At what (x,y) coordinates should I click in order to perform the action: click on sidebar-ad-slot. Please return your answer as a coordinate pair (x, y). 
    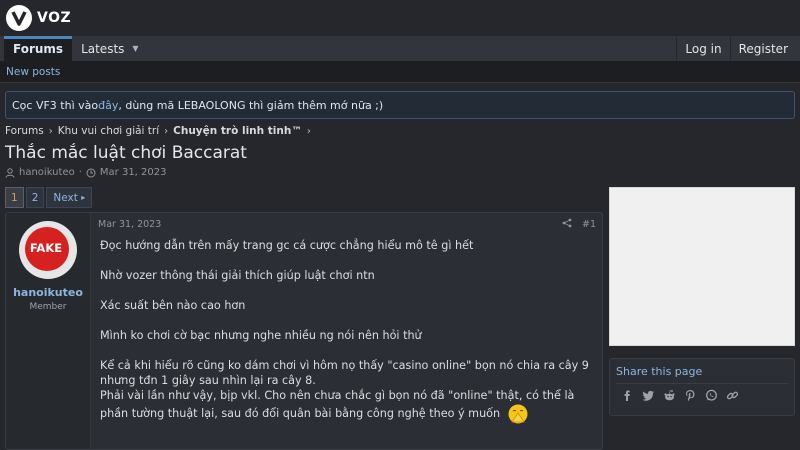
    Looking at the image, I should click on (702, 266).